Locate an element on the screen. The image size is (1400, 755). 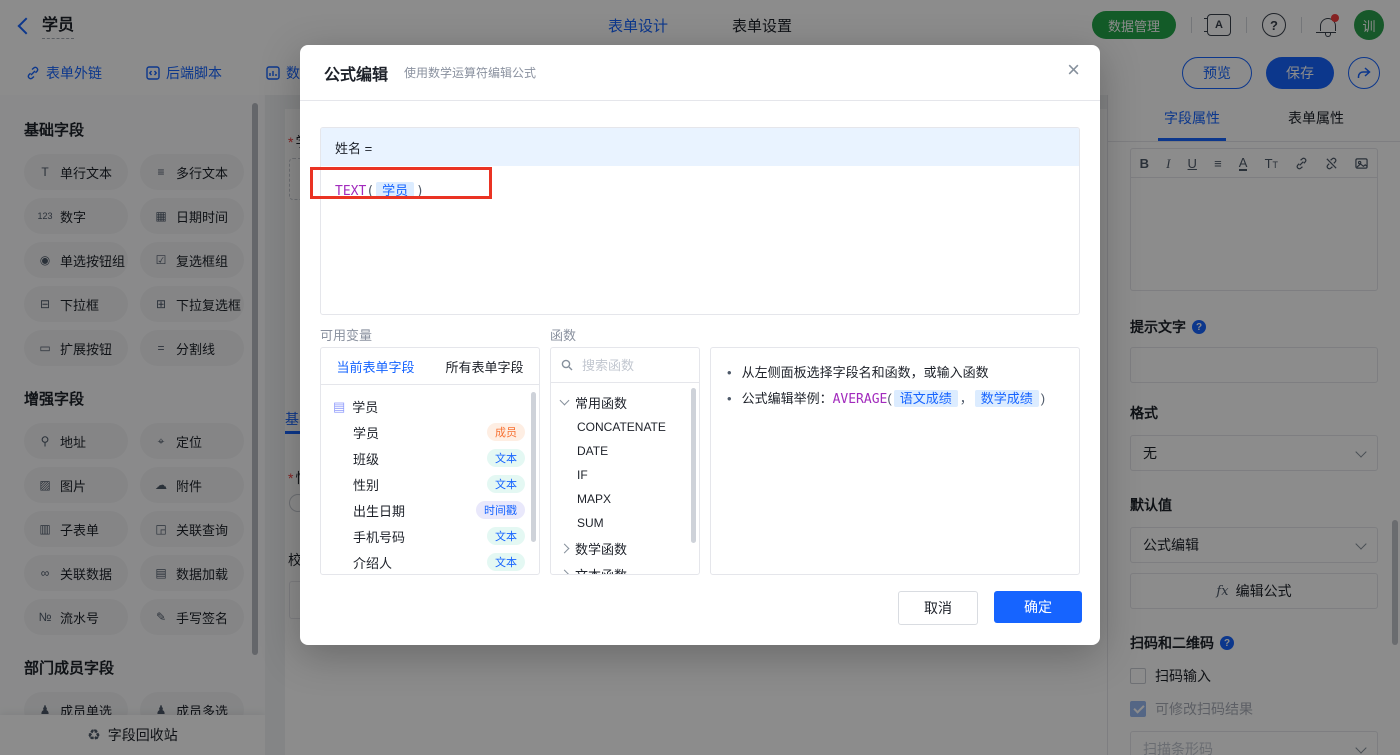
variables-tabs: 当前表单字段 所有表单字段 is located at coordinates (430, 366).